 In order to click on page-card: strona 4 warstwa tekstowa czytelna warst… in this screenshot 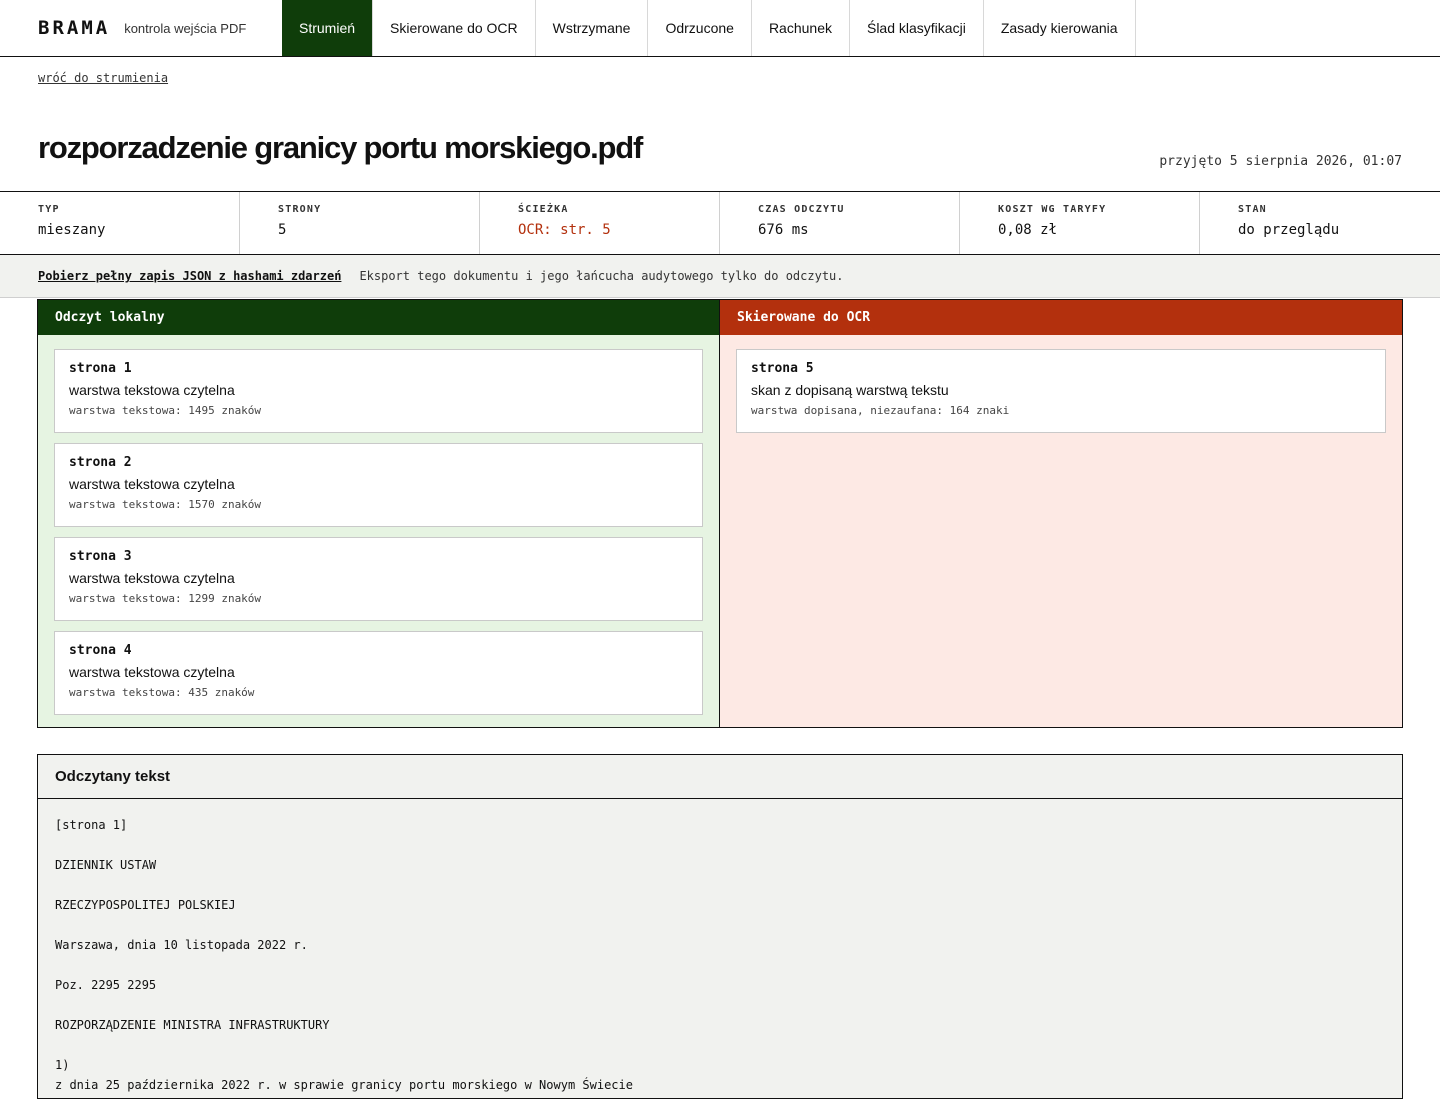, I will do `click(378, 673)`.